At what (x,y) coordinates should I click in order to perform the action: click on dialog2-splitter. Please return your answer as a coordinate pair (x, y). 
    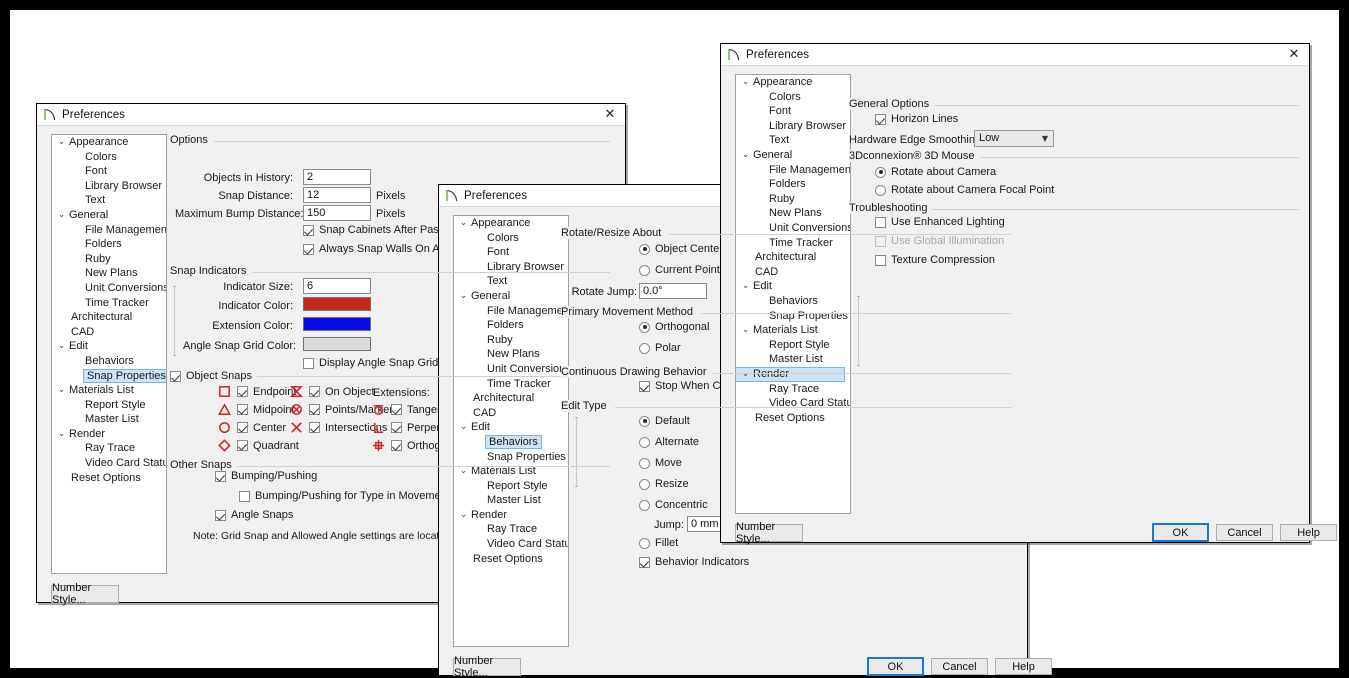
    Looking at the image, I should click on (576, 452).